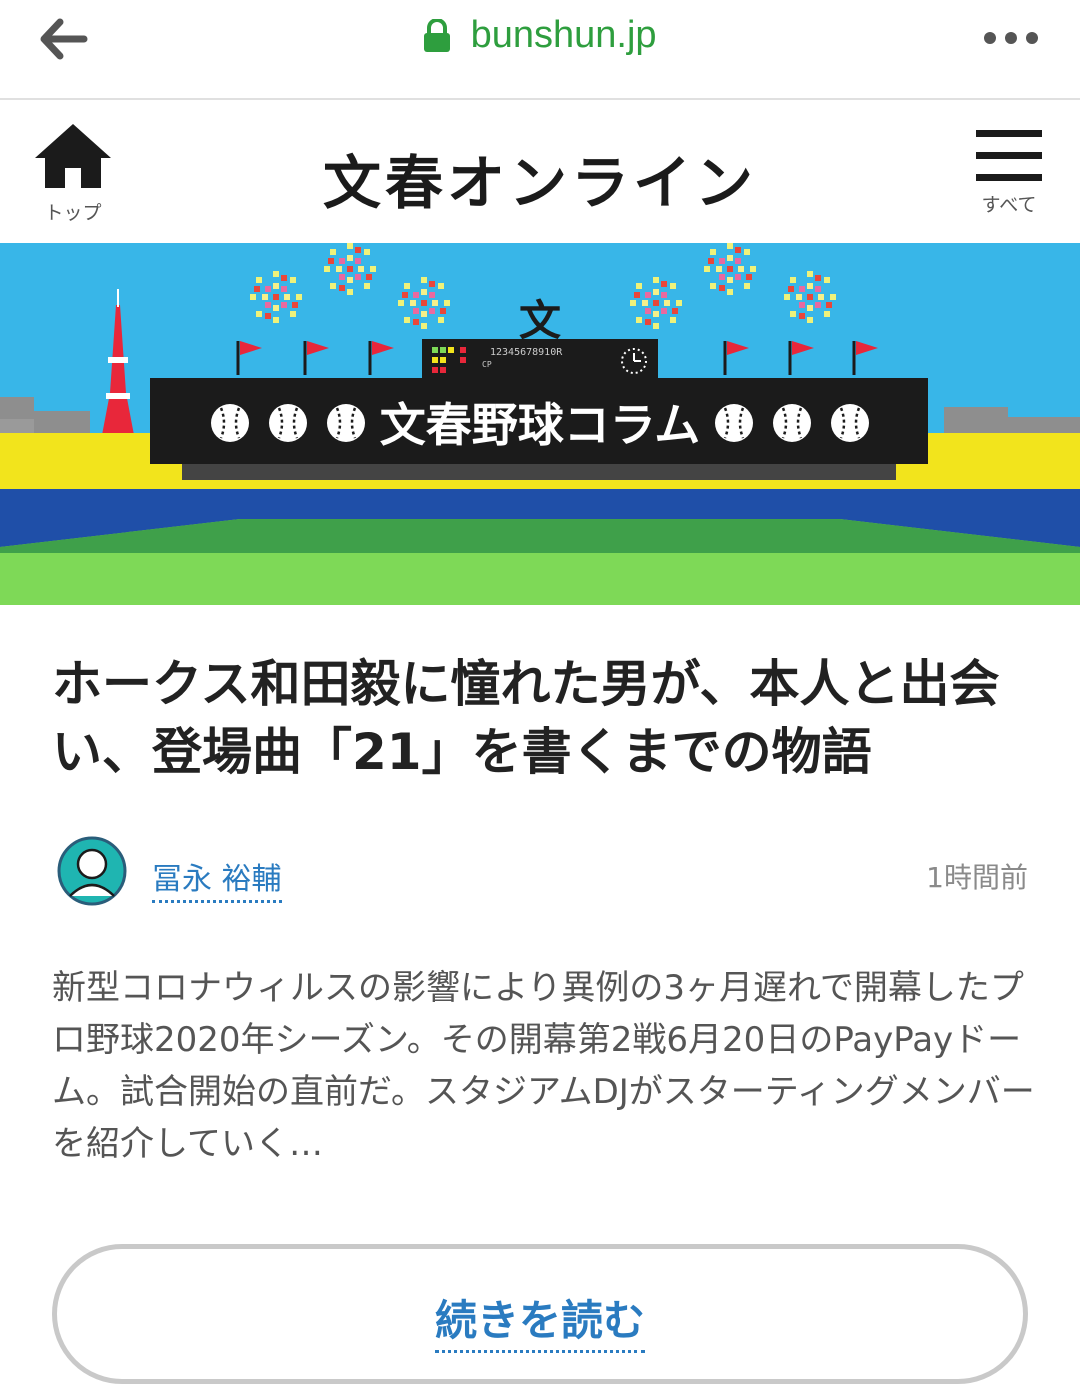 This screenshot has height=1384, width=1080. I want to click on site-header: トップ 文春オンライン すべて, so click(540, 171).